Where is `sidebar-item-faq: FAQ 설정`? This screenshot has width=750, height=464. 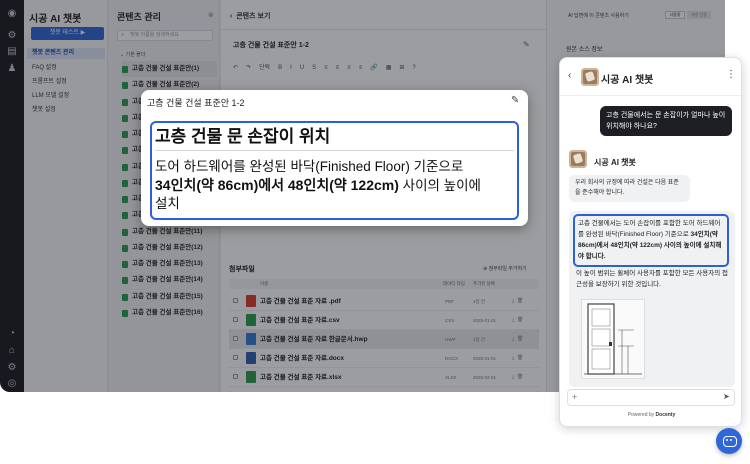
sidebar-item-faq: FAQ 설정 is located at coordinates (66, 68).